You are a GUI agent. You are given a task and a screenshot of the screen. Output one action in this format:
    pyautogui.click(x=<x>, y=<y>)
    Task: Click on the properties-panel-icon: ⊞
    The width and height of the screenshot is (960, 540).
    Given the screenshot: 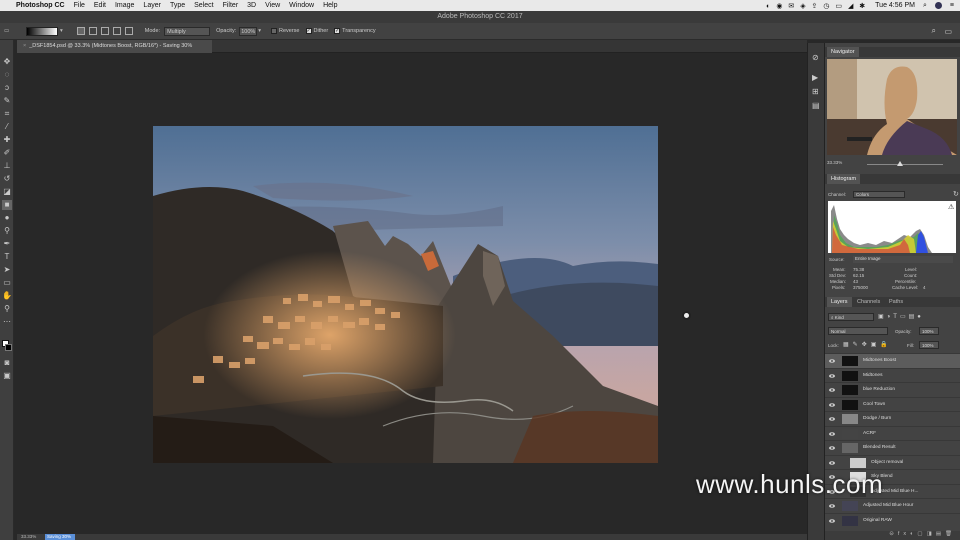 What is the action you would take?
    pyautogui.click(x=815, y=91)
    